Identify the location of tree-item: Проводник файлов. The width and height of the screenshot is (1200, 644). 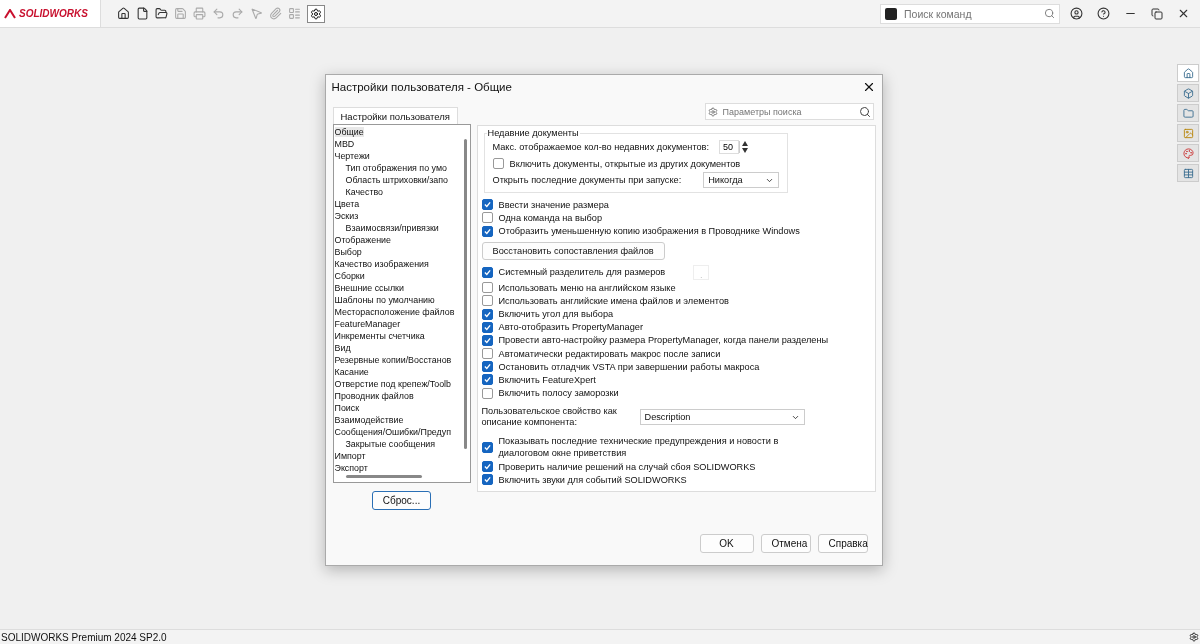
(374, 396).